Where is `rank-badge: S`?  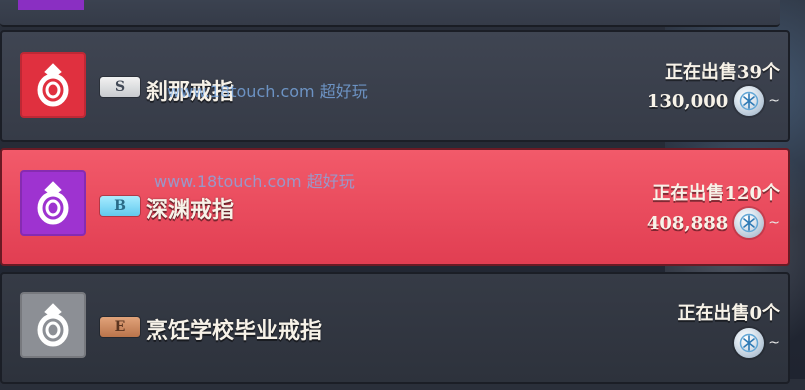 rank-badge: S is located at coordinates (120, 87).